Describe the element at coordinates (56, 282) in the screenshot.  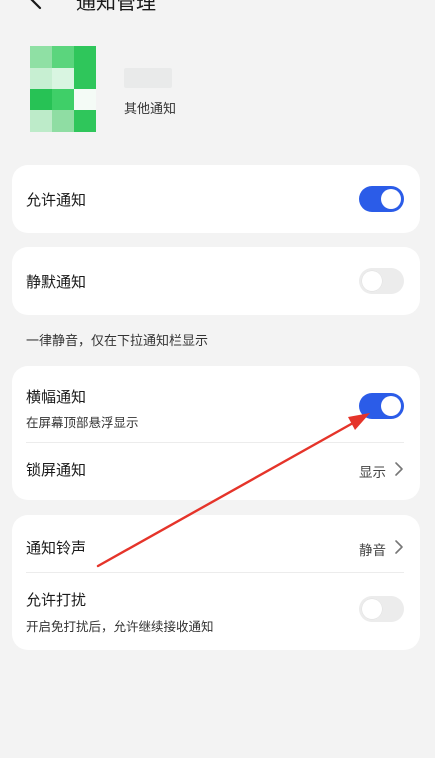
I see `silent-notifications-label: 静默通知` at that location.